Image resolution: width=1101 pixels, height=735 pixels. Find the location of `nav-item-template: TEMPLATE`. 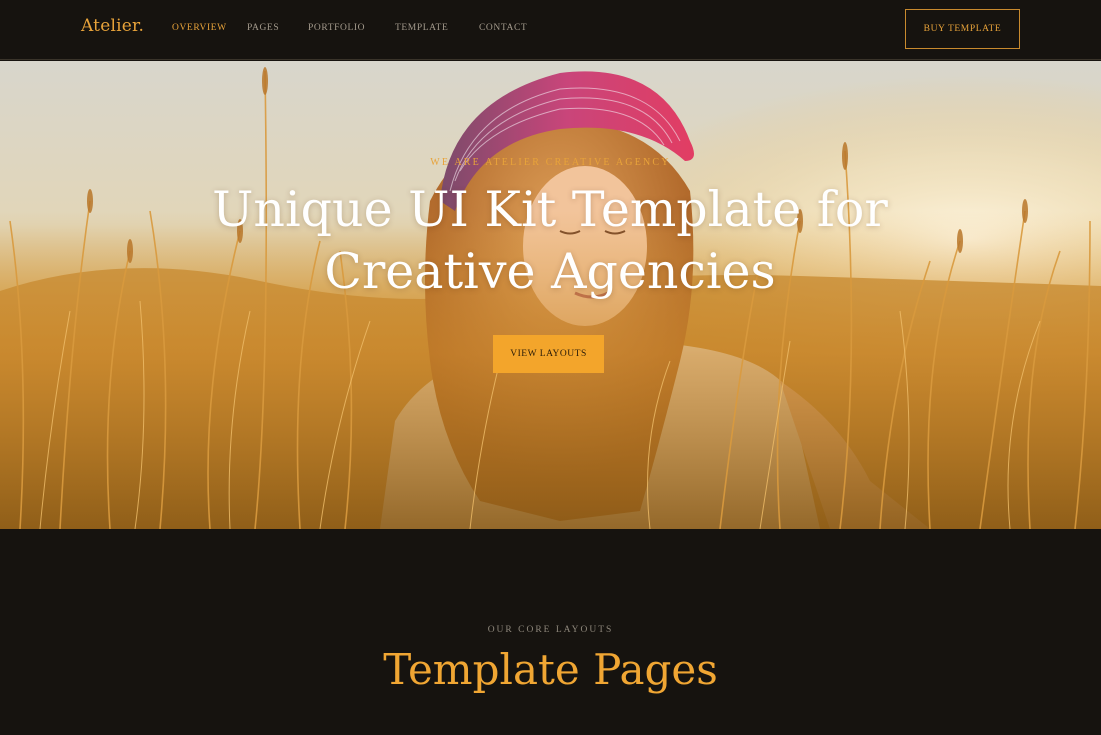

nav-item-template: TEMPLATE is located at coordinates (421, 28).